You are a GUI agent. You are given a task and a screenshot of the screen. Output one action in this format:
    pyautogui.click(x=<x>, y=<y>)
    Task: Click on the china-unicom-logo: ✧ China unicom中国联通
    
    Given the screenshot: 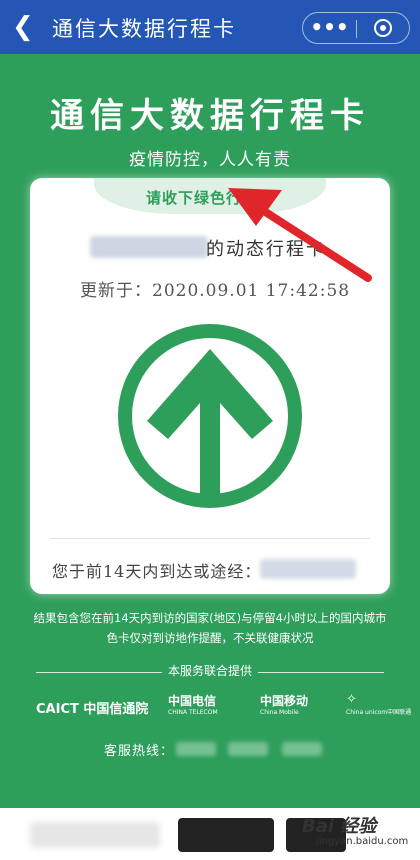 What is the action you would take?
    pyautogui.click(x=378, y=704)
    